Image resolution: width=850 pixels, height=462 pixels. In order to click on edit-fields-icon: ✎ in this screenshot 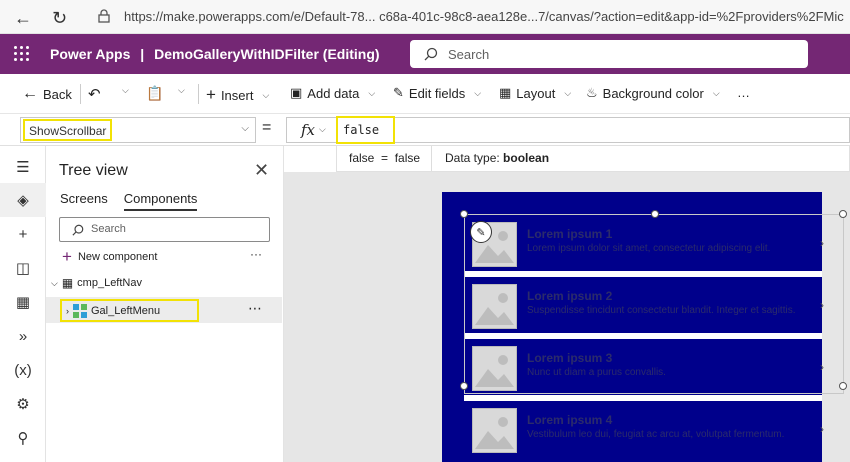, I will do `click(398, 92)`.